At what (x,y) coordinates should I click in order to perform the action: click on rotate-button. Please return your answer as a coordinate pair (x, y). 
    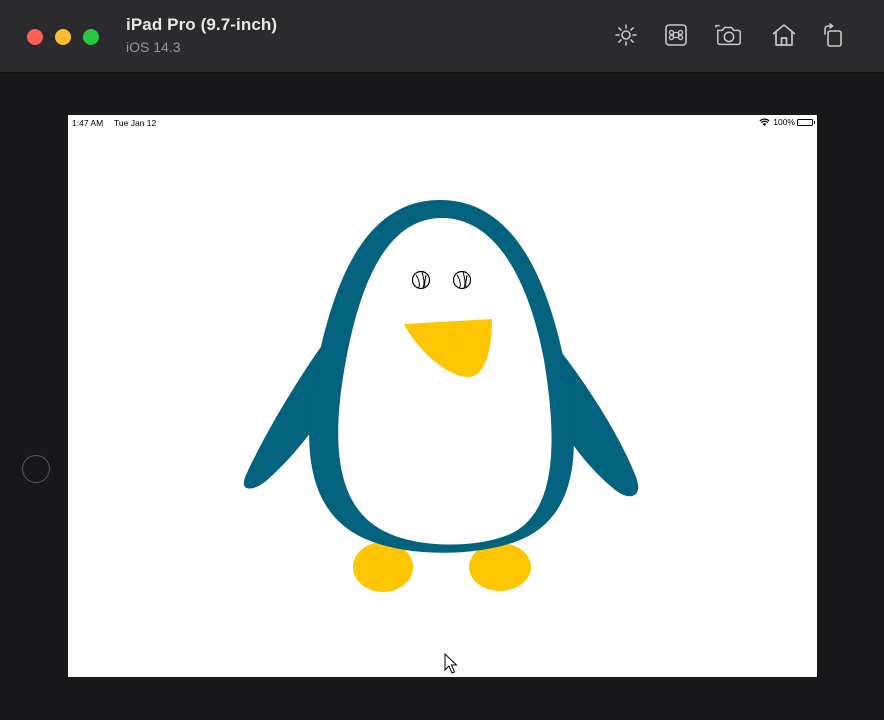
    Looking at the image, I should click on (833, 35).